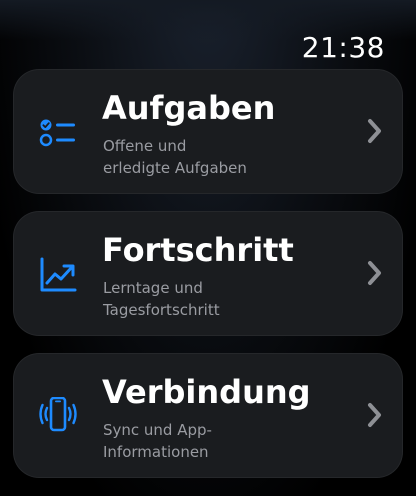 This screenshot has height=496, width=416. I want to click on checklist-icon, so click(57, 133).